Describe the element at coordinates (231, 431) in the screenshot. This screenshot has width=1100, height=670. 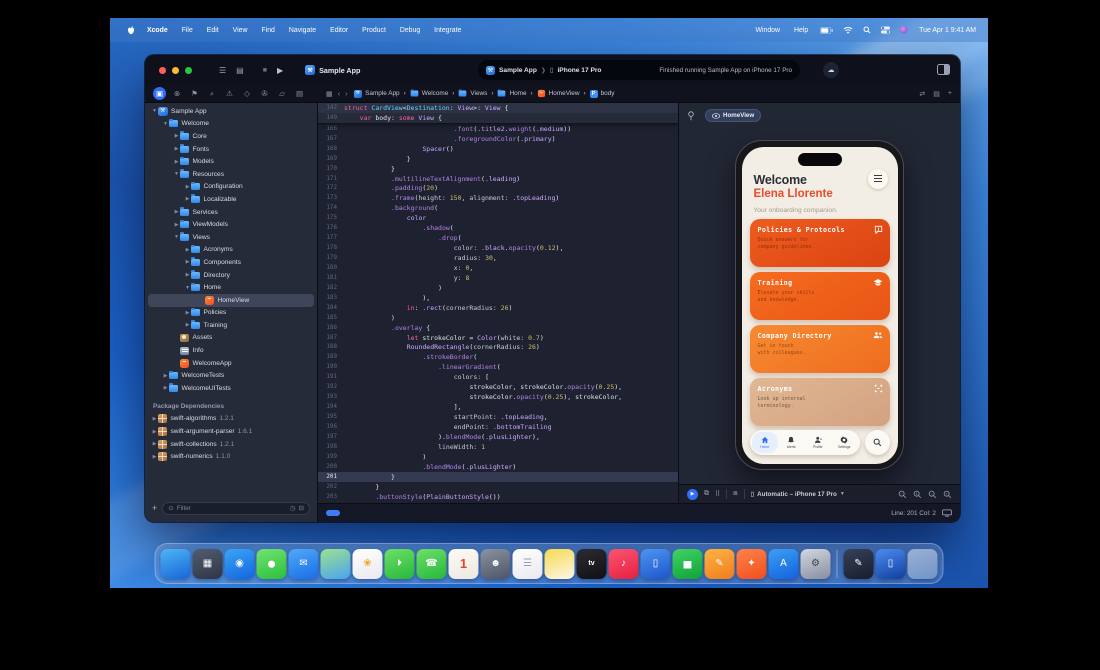
I see `package-item-swift-argument-parser: ▶ swift-argument-parser 1.6.1` at that location.